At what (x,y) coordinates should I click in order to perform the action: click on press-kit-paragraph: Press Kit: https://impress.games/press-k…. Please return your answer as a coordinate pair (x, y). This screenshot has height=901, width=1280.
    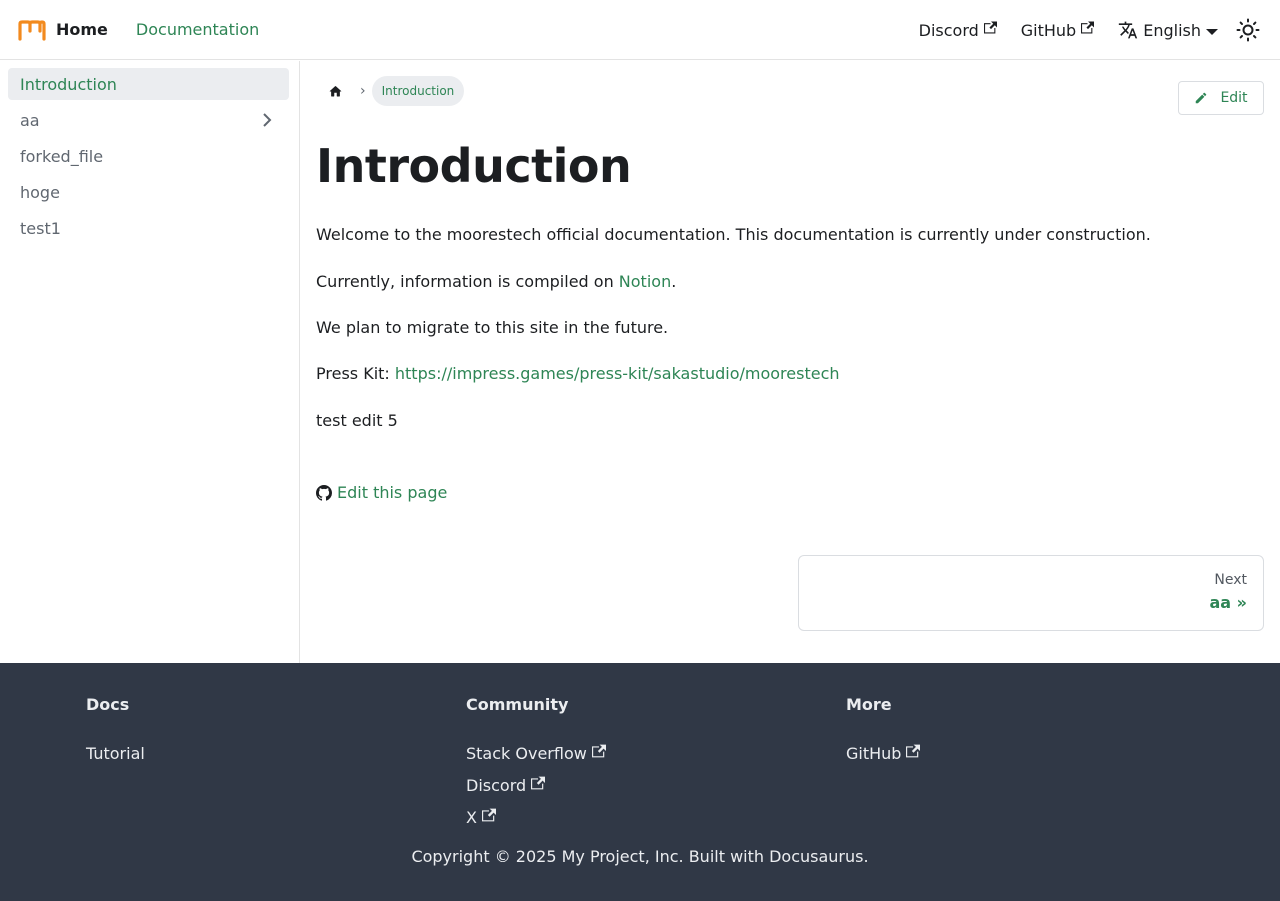
    Looking at the image, I should click on (578, 373).